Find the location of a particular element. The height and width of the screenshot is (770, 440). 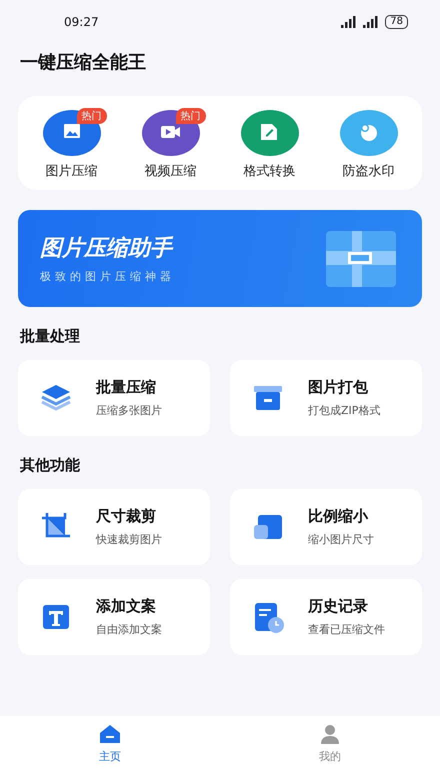

feature-card: 图片打包 打包成ZIP格式 is located at coordinates (326, 398).